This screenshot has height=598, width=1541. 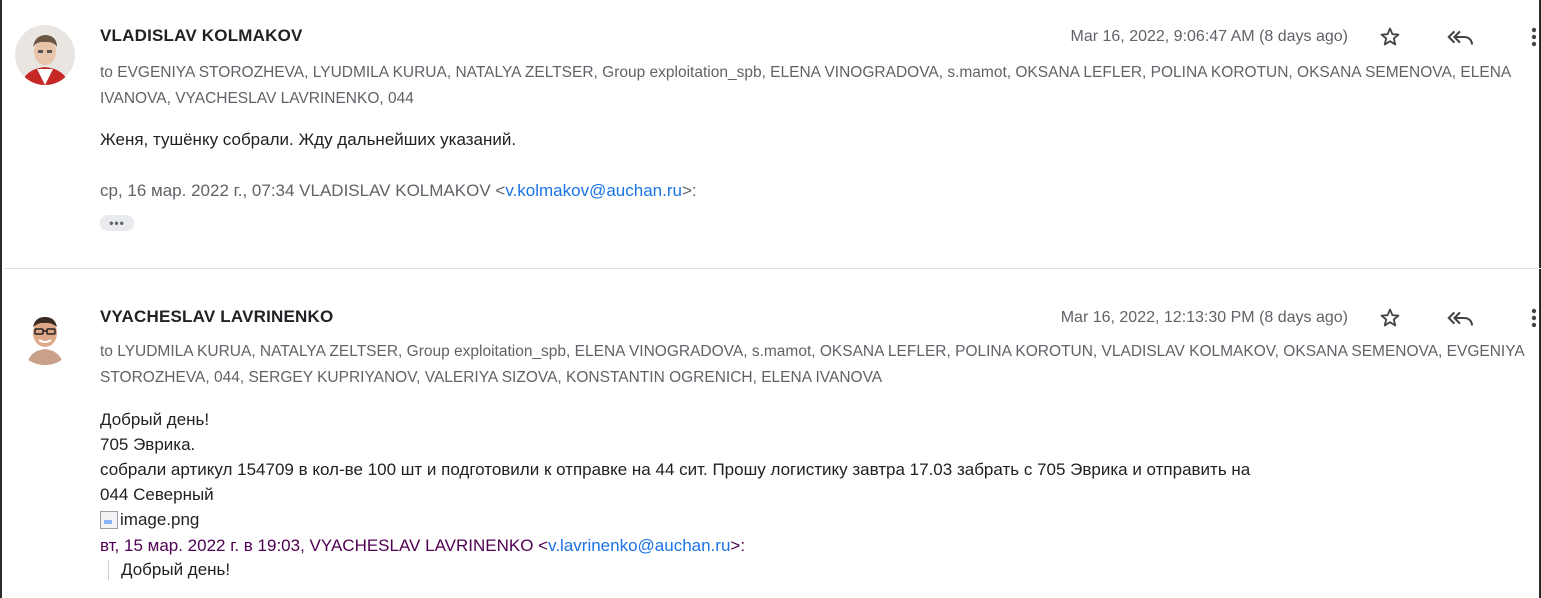 I want to click on sender-email-link: v.lavrinenko@auchan.ru, so click(x=639, y=545).